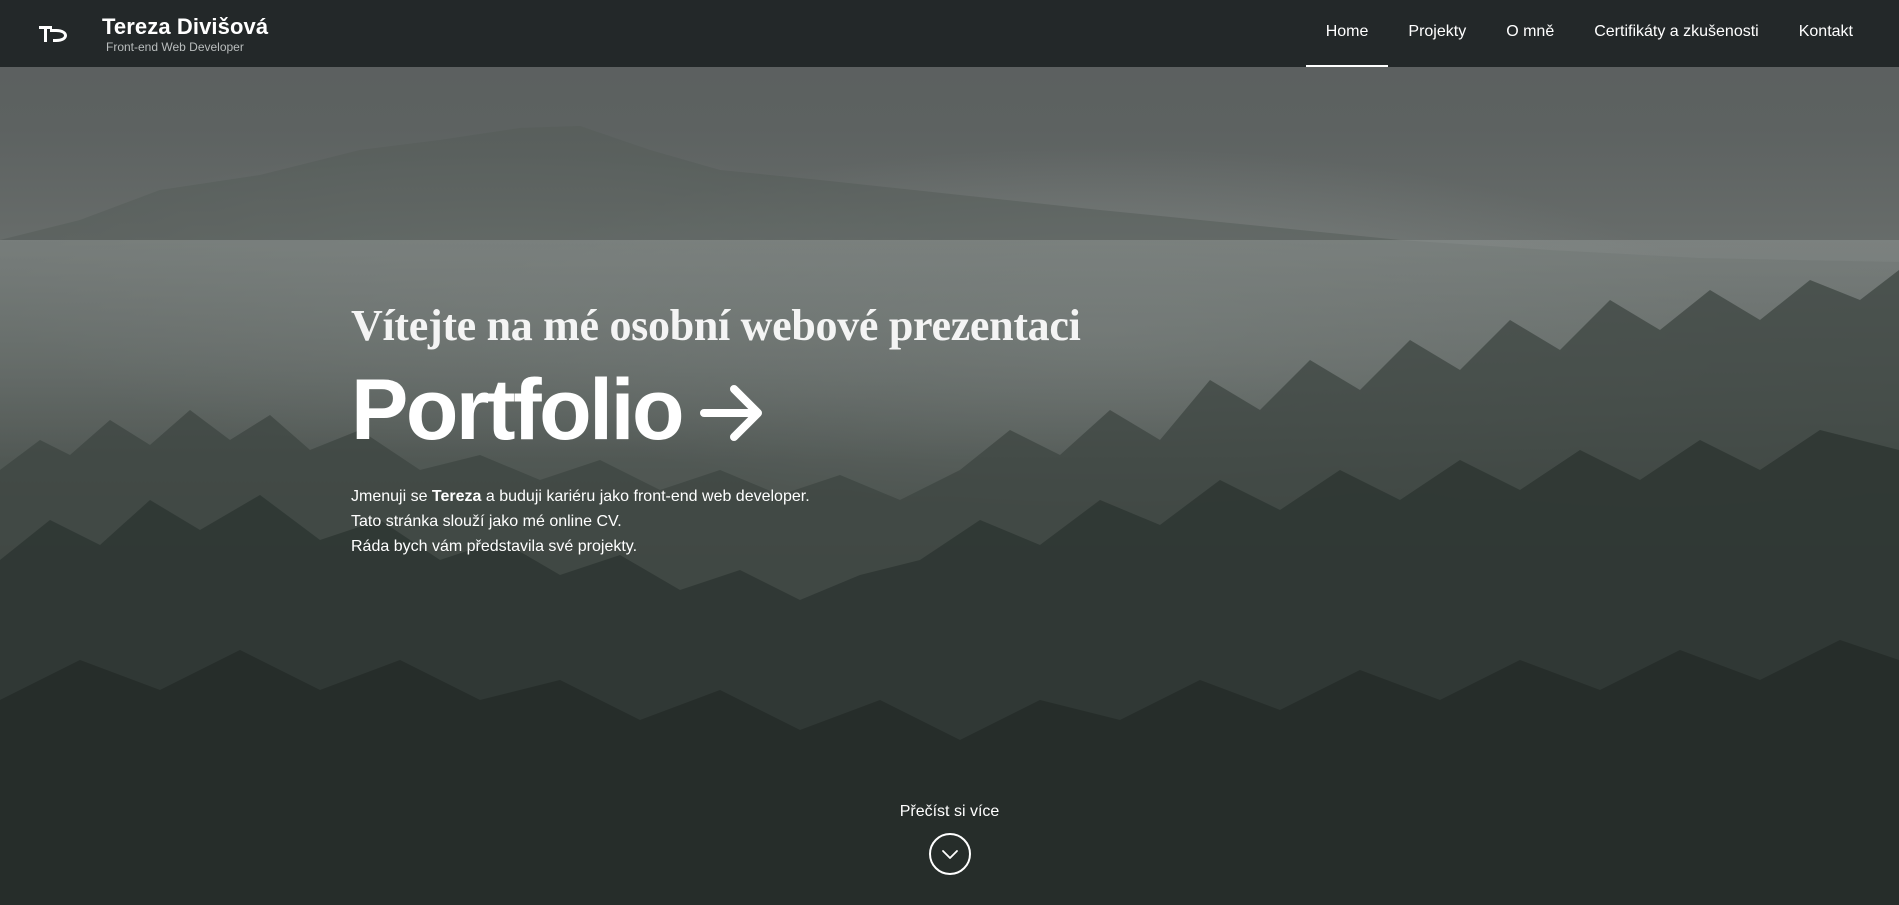 This screenshot has width=1899, height=905. What do you see at coordinates (185, 26) in the screenshot?
I see `brand-name: Tereza Divišová` at bounding box center [185, 26].